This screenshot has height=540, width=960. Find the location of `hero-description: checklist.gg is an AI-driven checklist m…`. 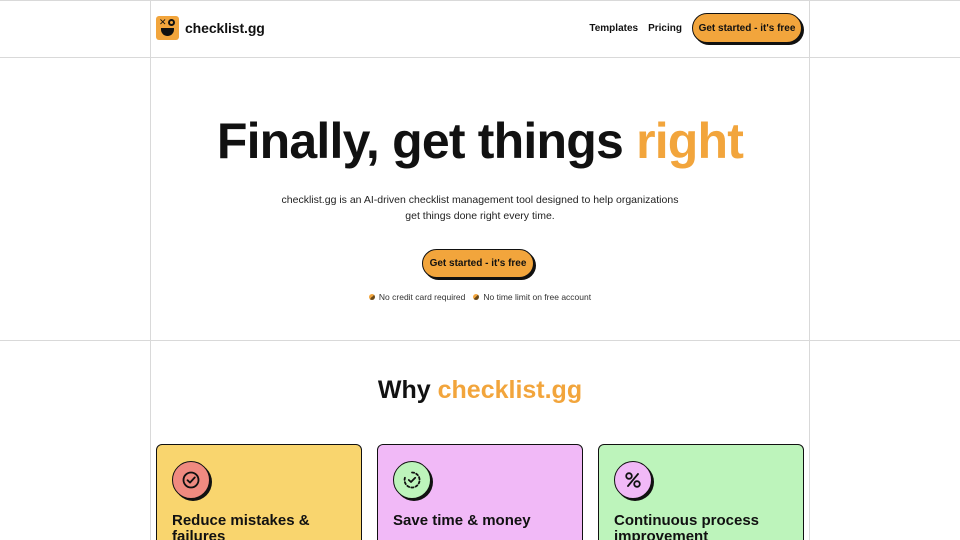

hero-description: checklist.gg is an AI-driven checklist m… is located at coordinates (480, 208).